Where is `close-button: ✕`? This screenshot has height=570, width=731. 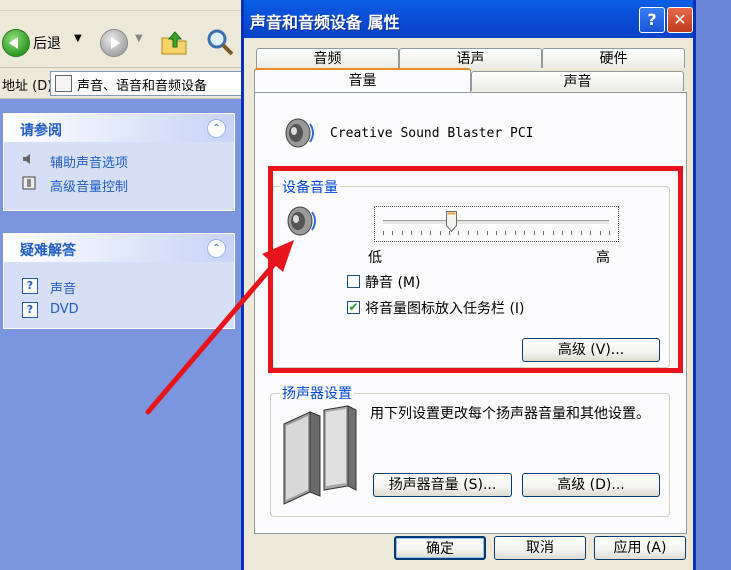 close-button: ✕ is located at coordinates (680, 20).